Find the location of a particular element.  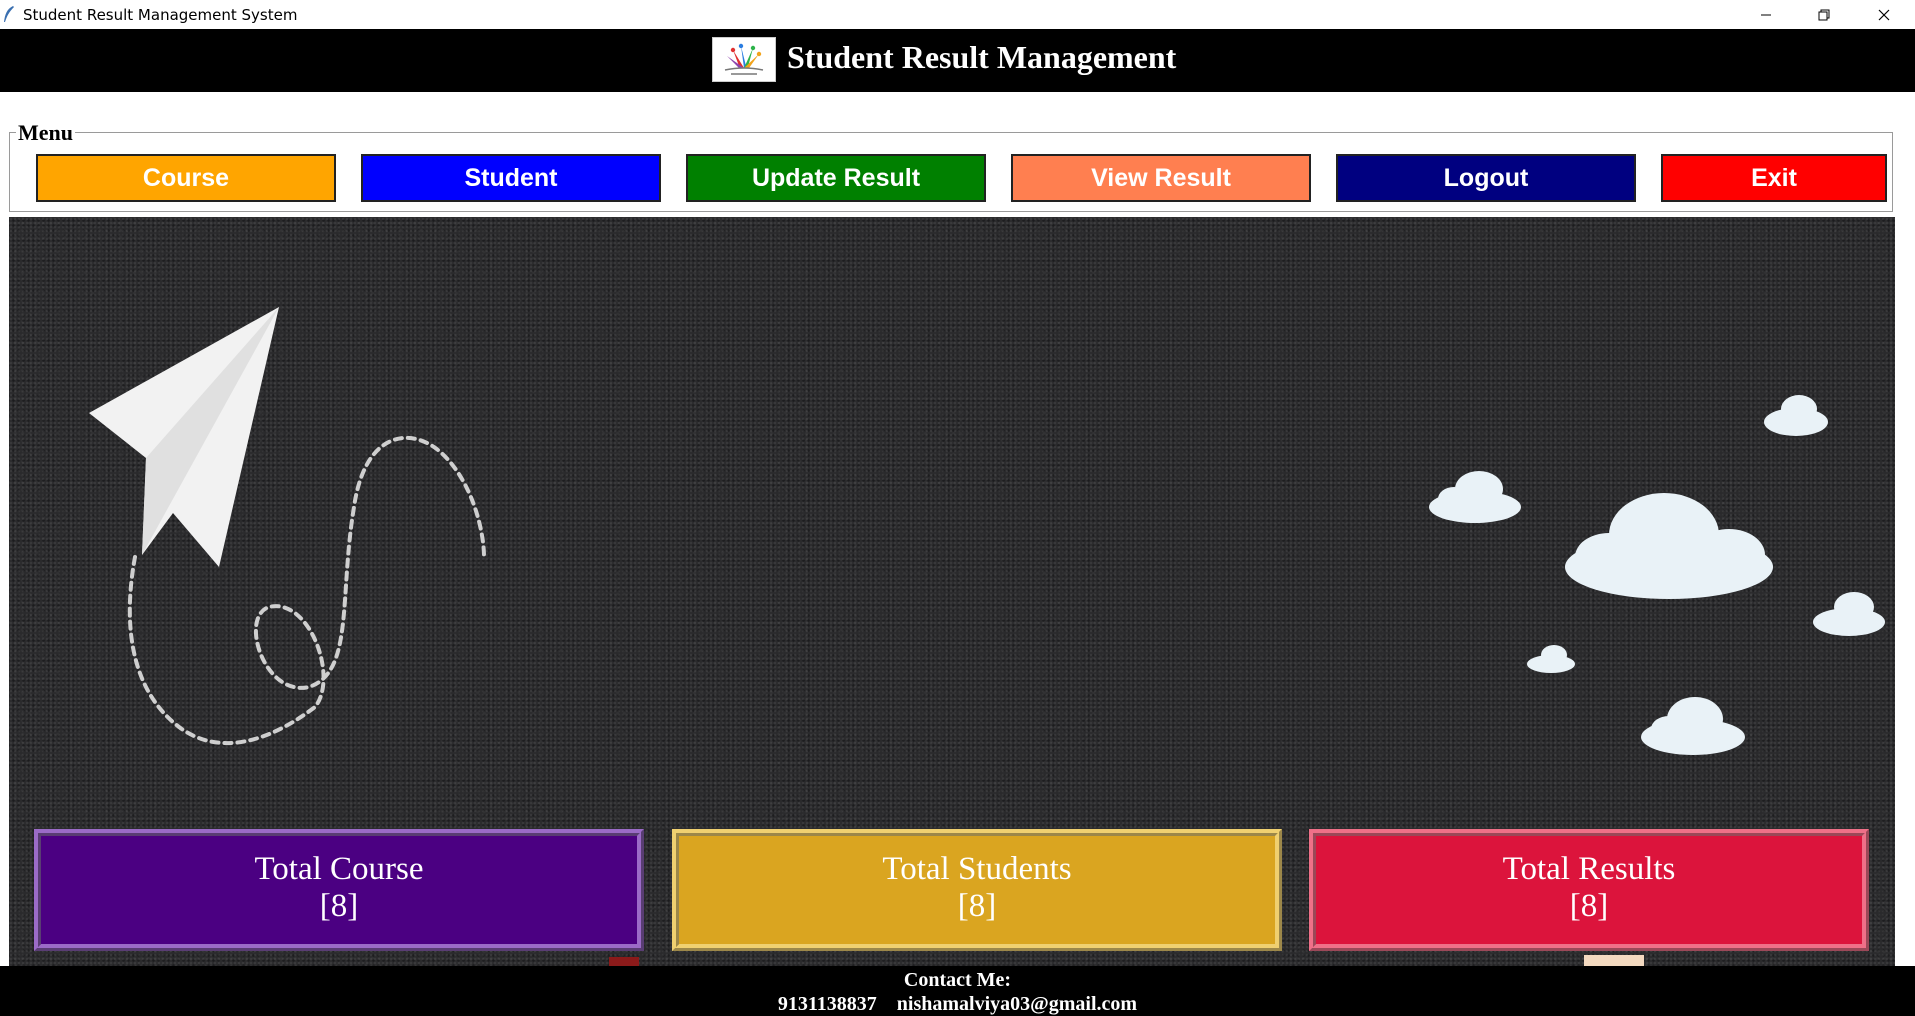

minimize-button is located at coordinates (1766, 14).